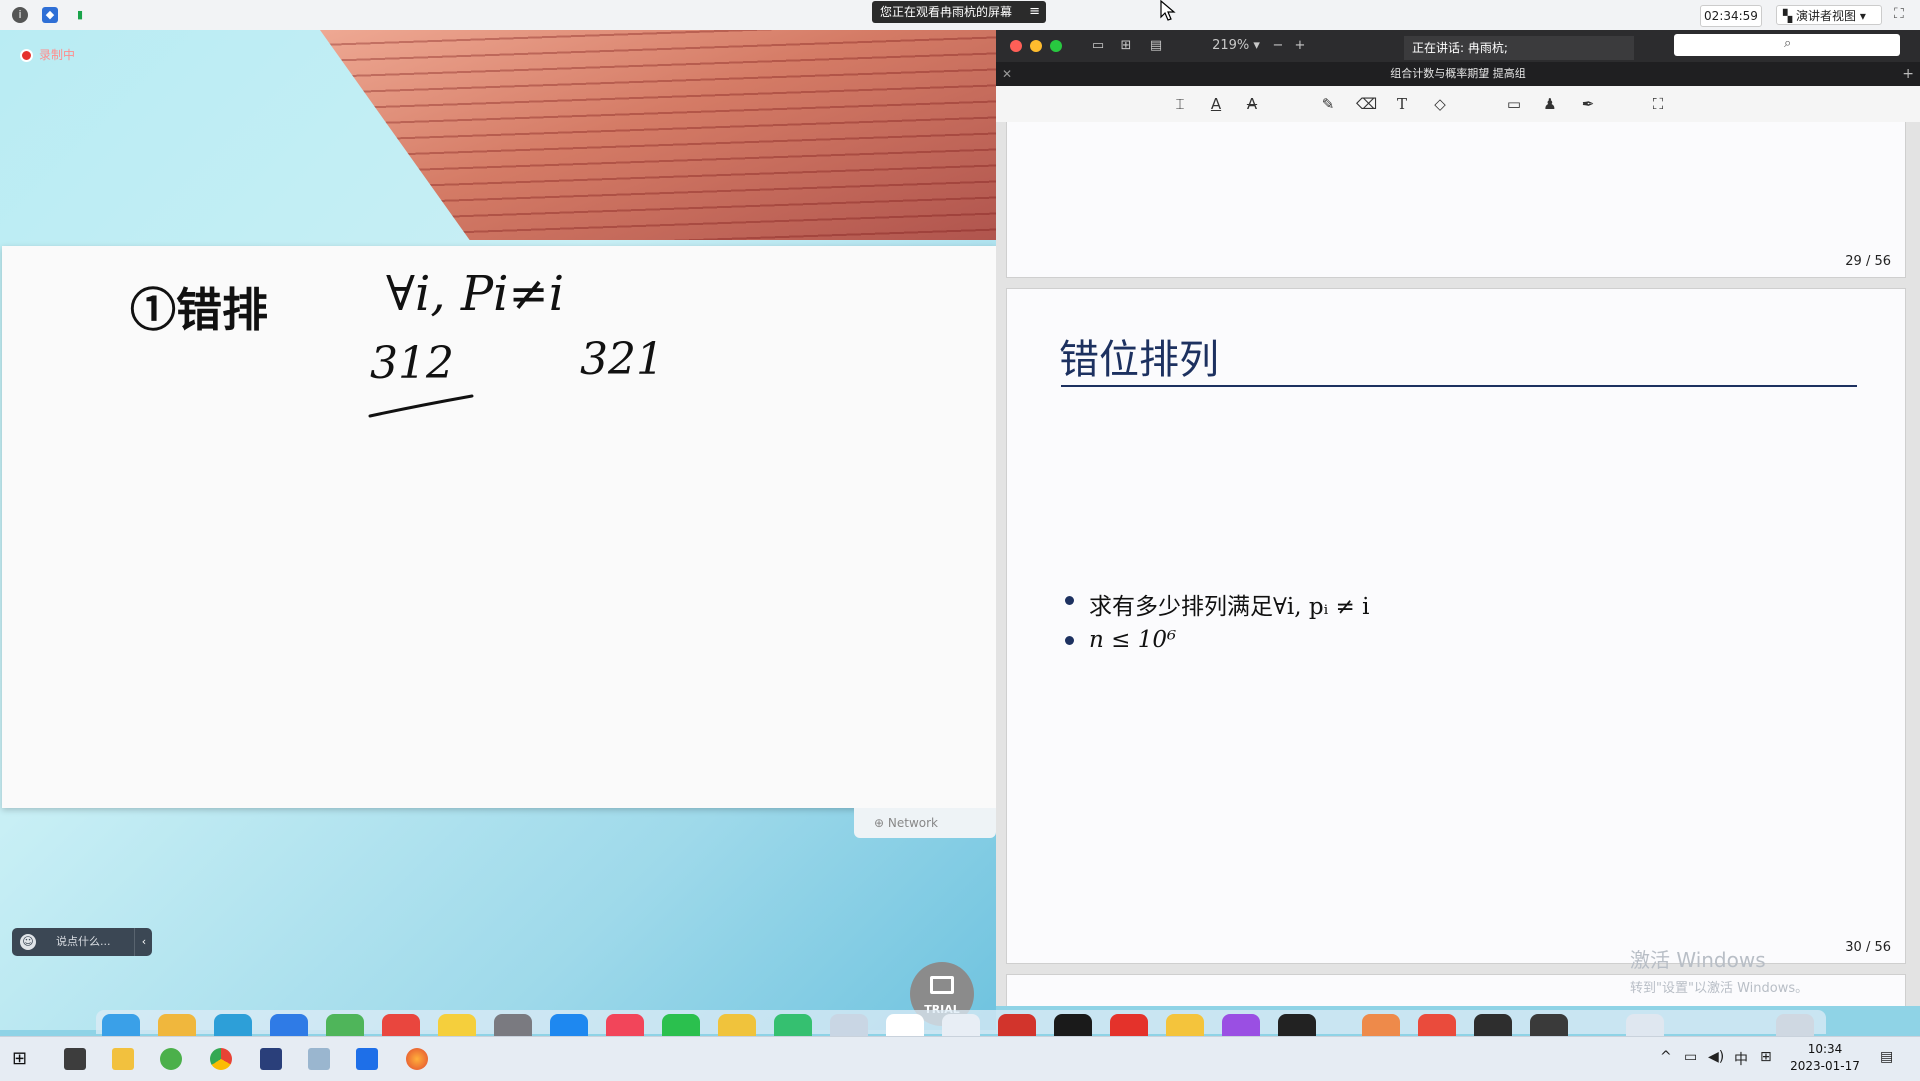  Describe the element at coordinates (1098, 46) in the screenshot. I see `sidebar-toggle-icon: ▭` at that location.